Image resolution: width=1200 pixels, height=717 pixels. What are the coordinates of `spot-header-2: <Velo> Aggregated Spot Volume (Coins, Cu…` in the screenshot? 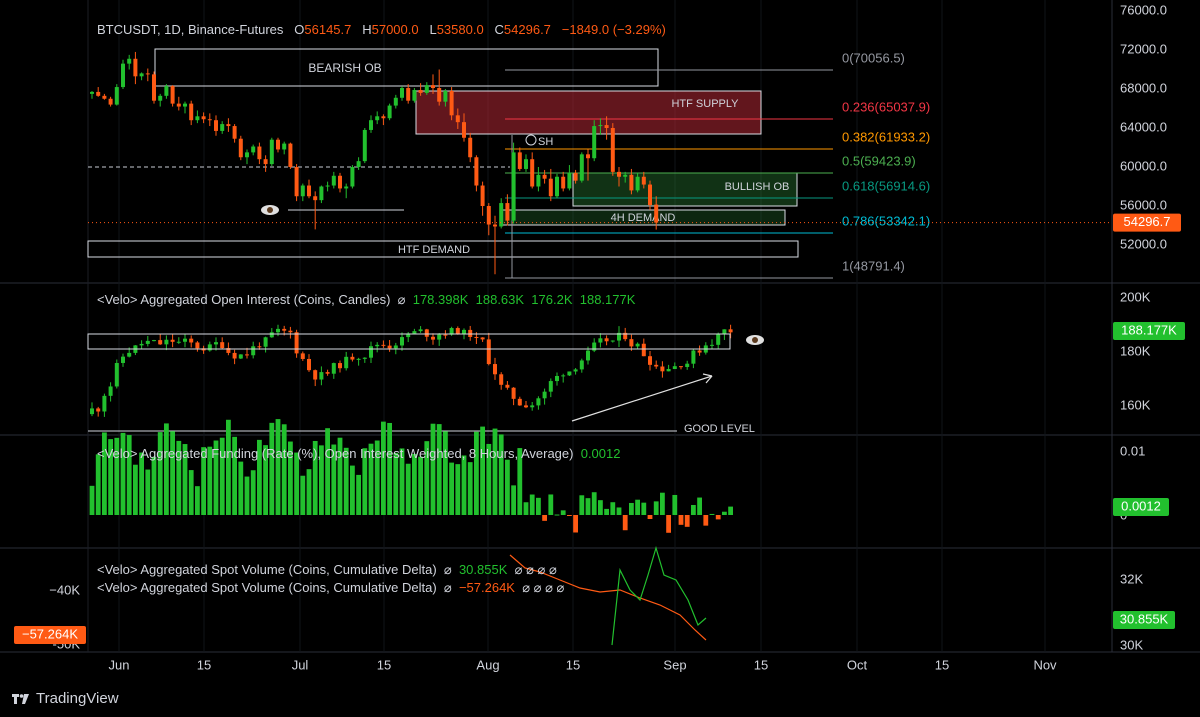 It's located at (330, 588).